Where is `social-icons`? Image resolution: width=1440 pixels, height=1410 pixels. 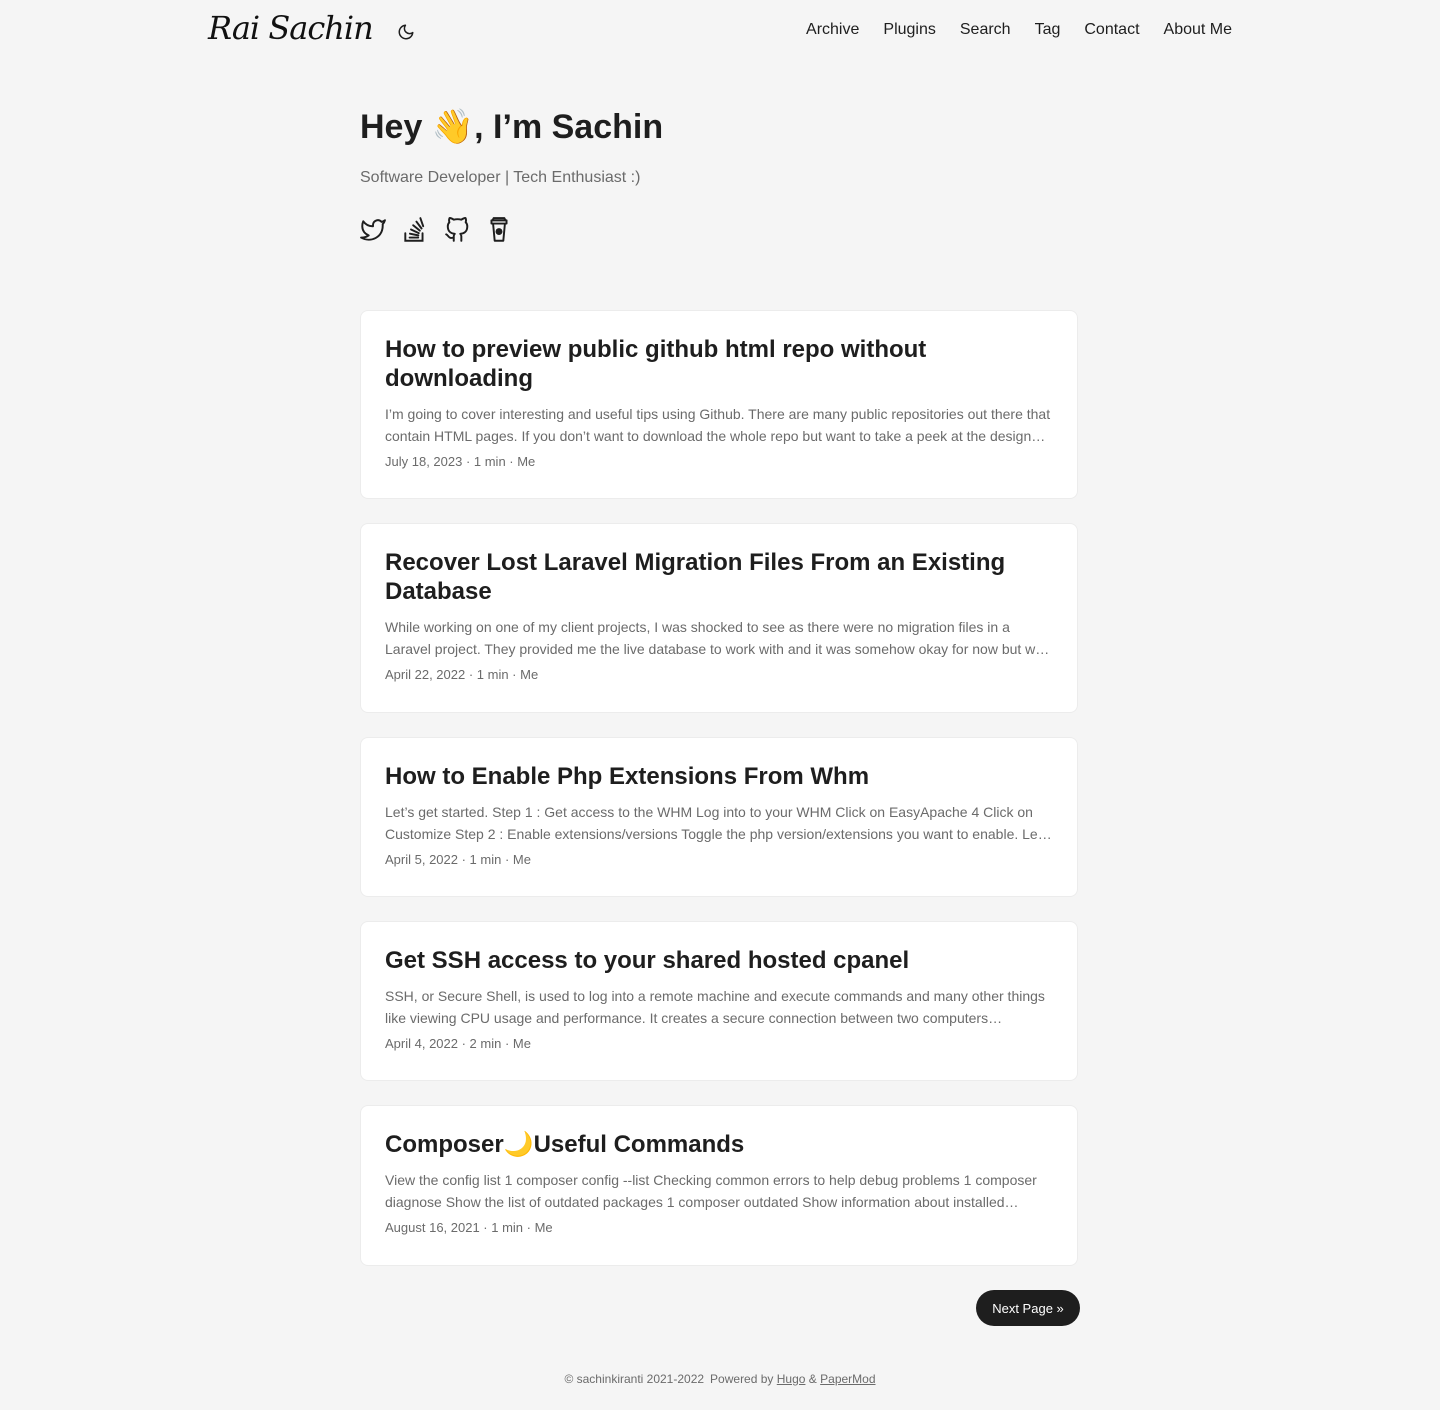 social-icons is located at coordinates (436, 230).